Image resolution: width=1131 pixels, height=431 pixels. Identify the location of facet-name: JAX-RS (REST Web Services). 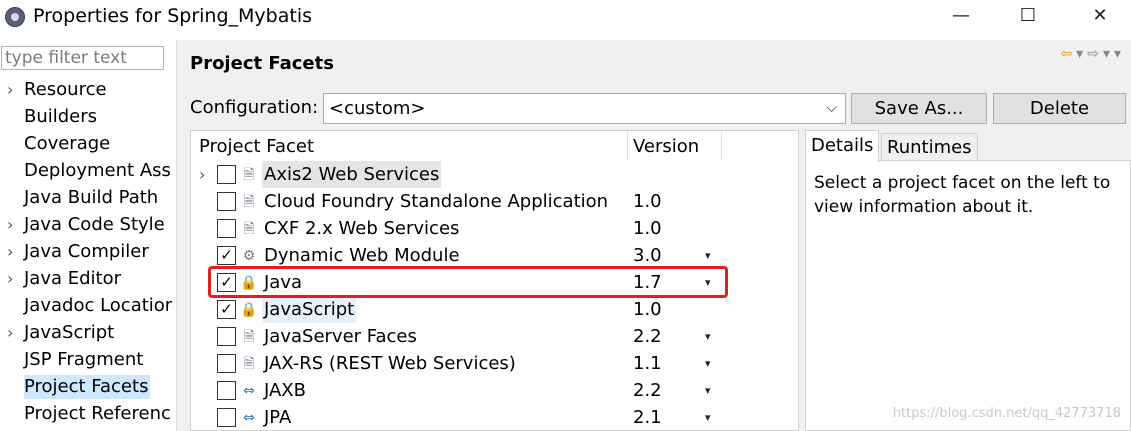
(390, 363).